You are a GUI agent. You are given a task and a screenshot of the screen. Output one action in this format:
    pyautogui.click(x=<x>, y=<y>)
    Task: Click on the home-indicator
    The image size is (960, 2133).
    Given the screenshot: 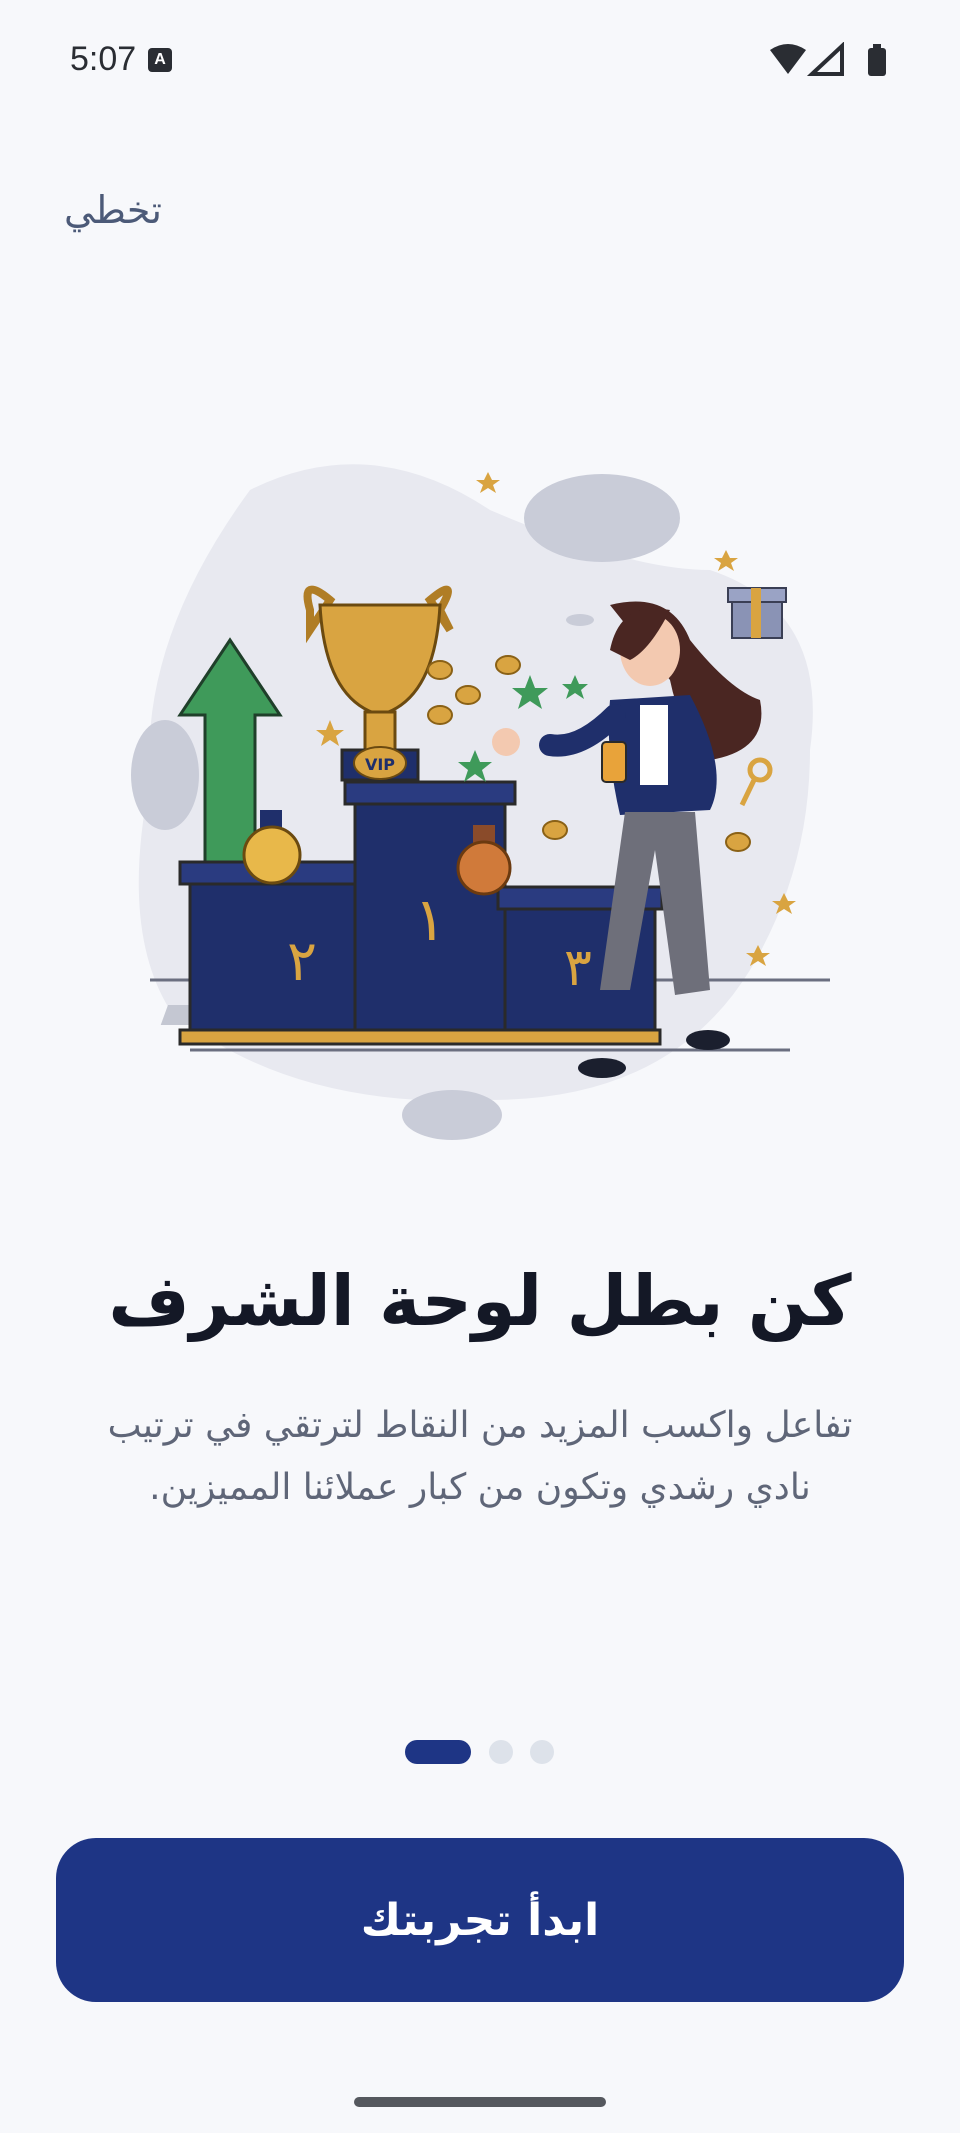 What is the action you would take?
    pyautogui.click(x=480, y=2102)
    